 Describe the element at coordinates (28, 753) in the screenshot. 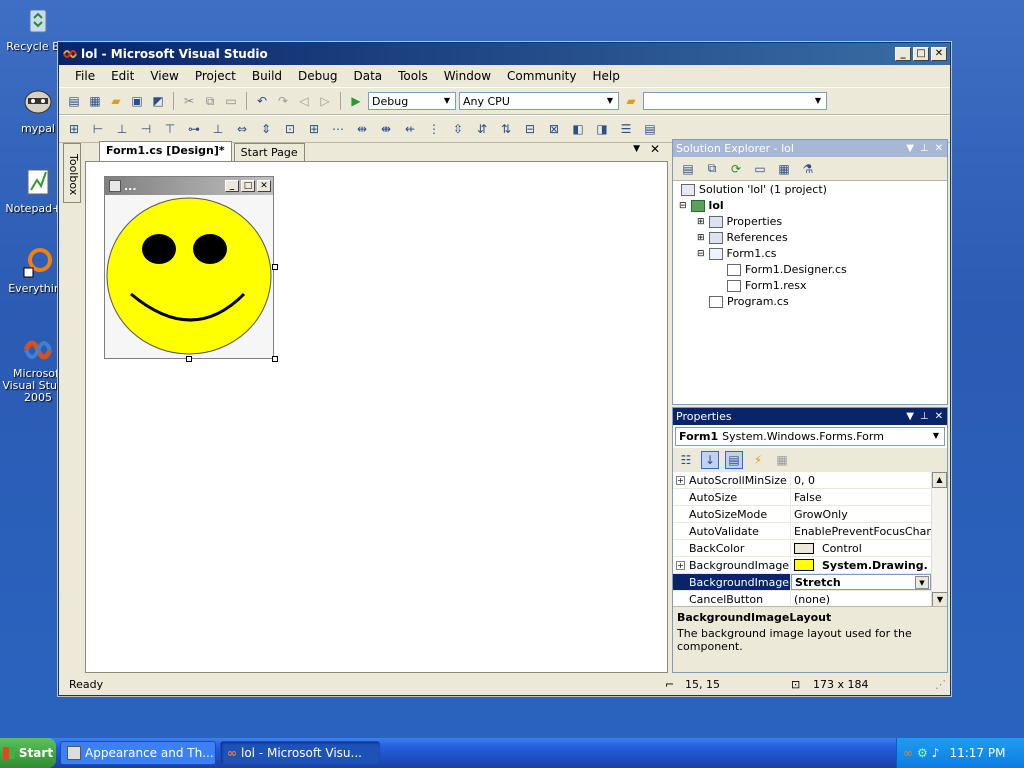

I see `start-button: Start` at that location.